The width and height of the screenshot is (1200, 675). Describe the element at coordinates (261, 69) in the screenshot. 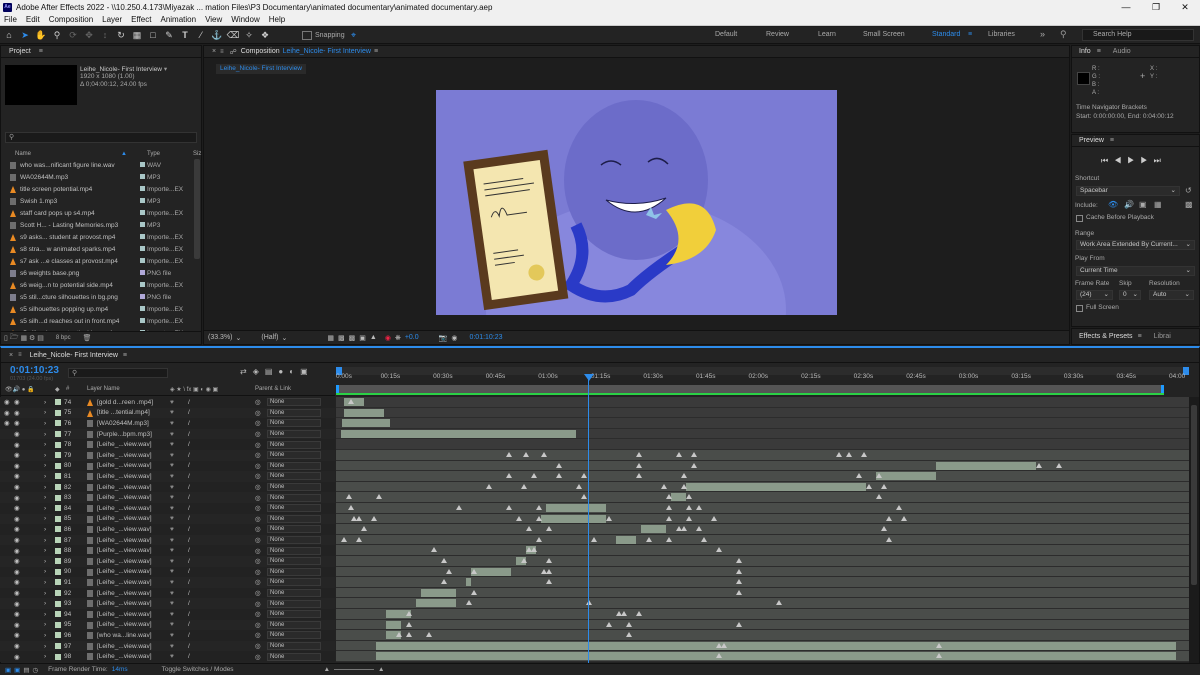

I see `composition-tab: Leihe_Nicole- First Interview` at that location.